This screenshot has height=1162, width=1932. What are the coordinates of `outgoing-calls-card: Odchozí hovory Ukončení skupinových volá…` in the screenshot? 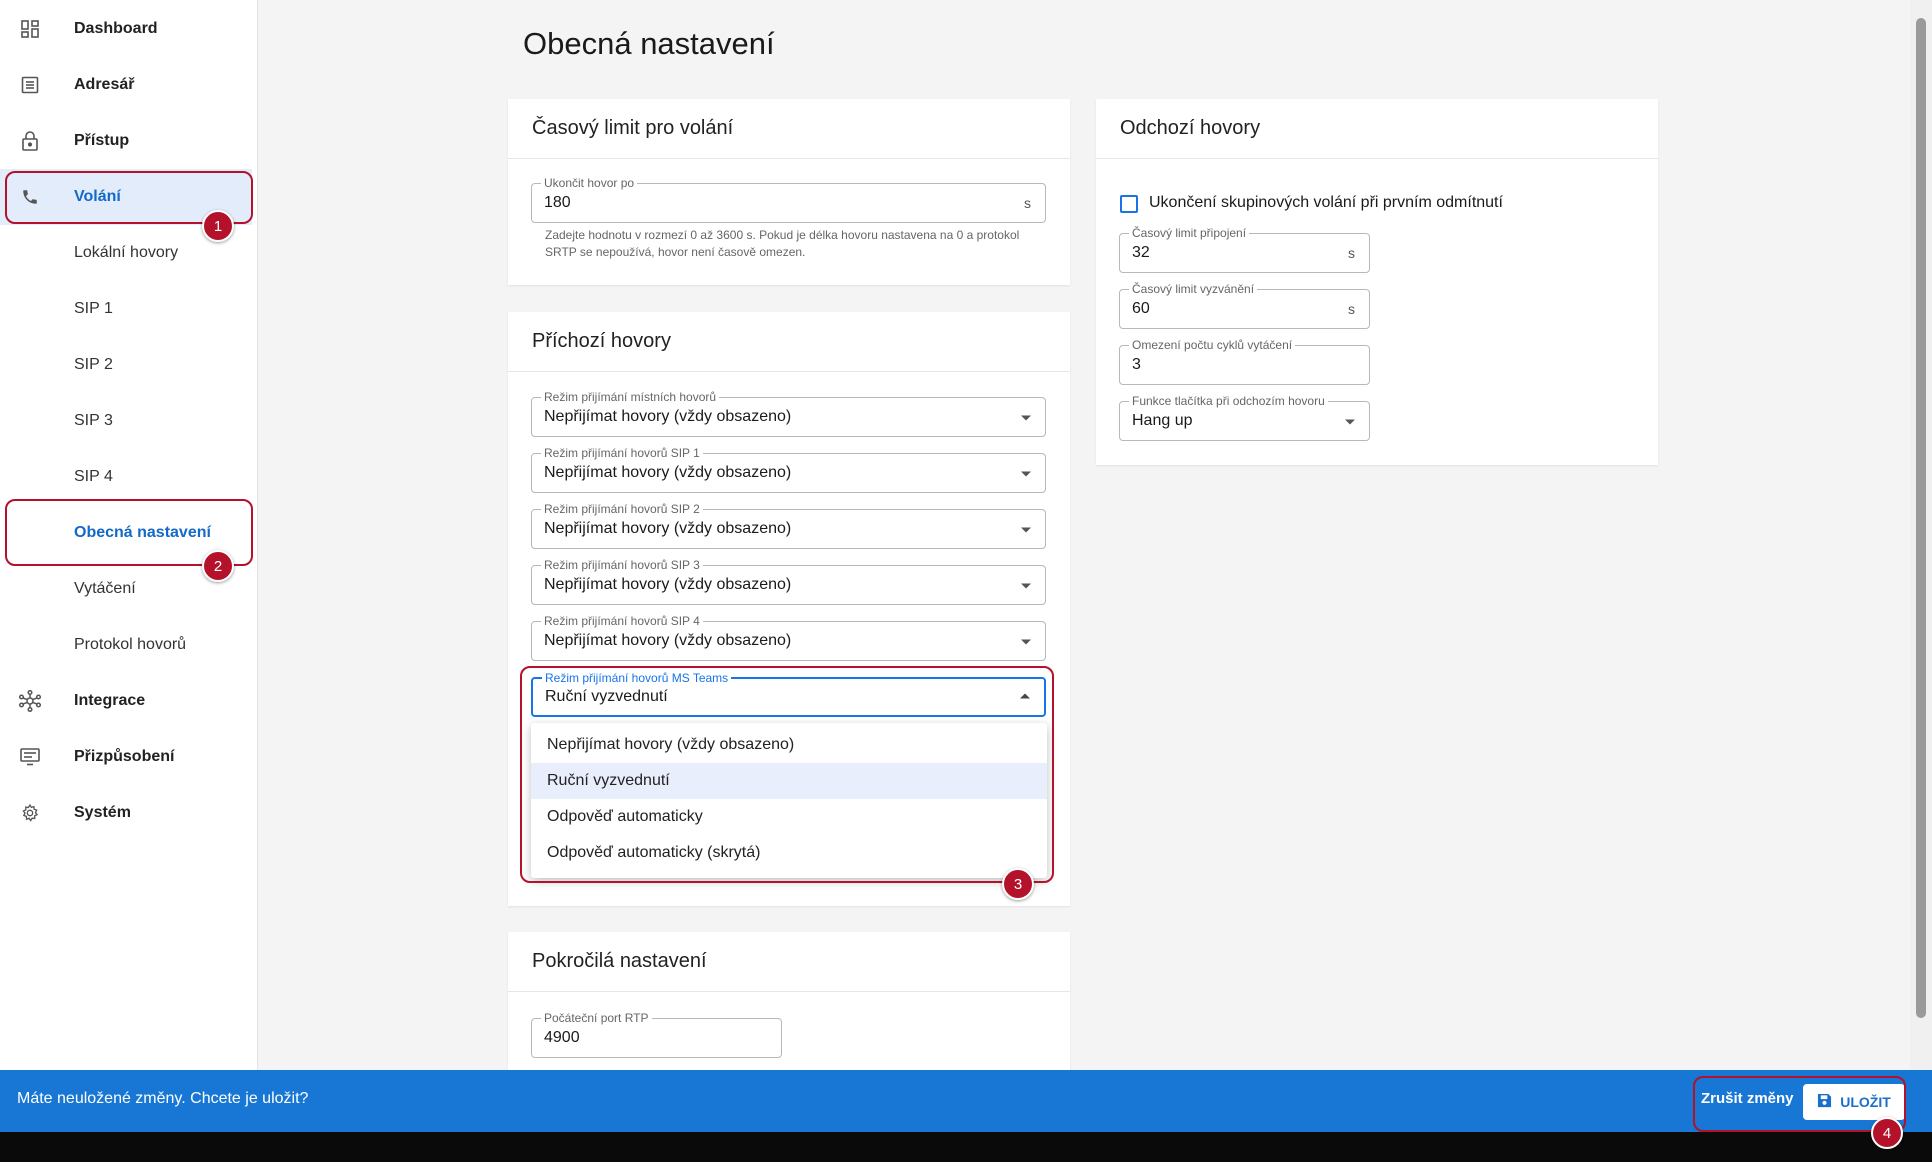 It's located at (1377, 282).